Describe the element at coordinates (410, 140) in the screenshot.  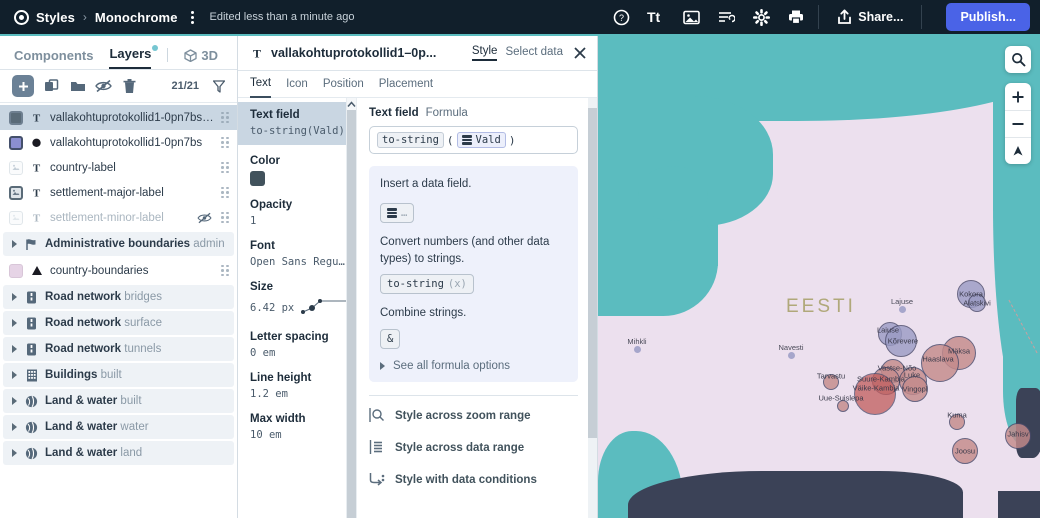
I see `formula-function-token: to-string` at that location.